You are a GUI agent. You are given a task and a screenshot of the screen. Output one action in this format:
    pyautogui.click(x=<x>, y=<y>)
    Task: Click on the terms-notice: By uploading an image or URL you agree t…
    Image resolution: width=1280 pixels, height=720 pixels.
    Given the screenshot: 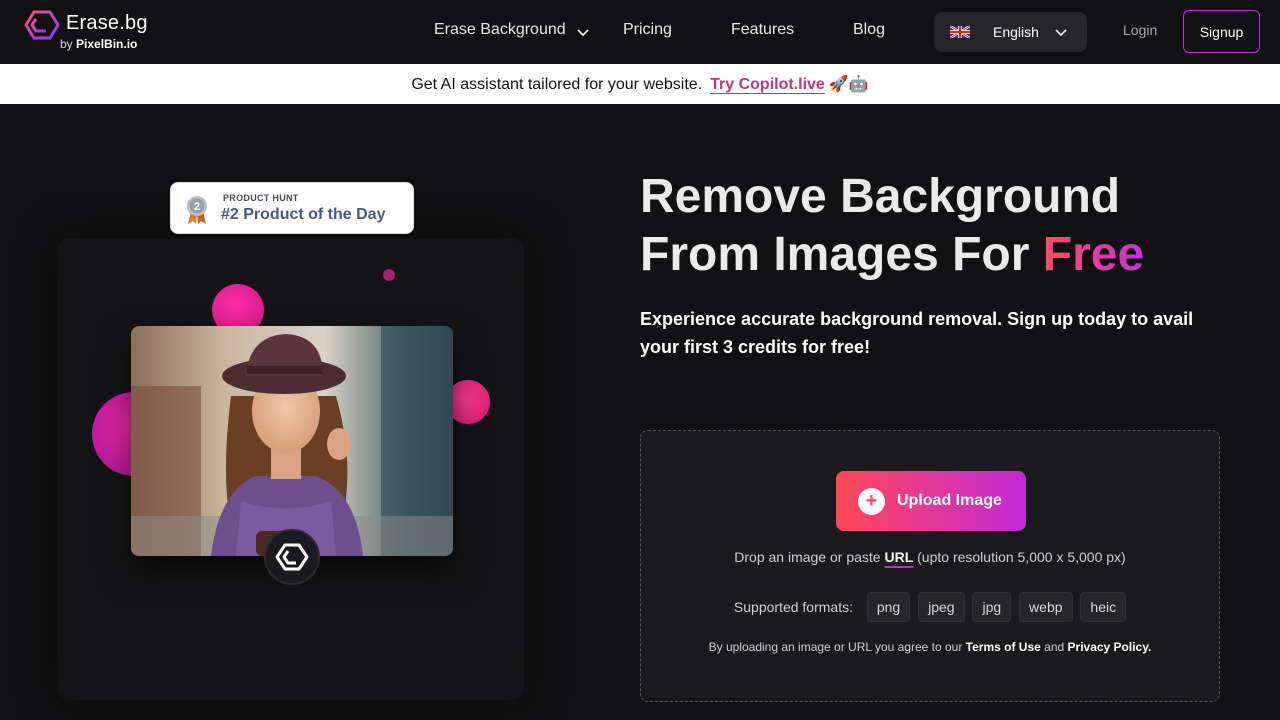 What is the action you would take?
    pyautogui.click(x=930, y=647)
    